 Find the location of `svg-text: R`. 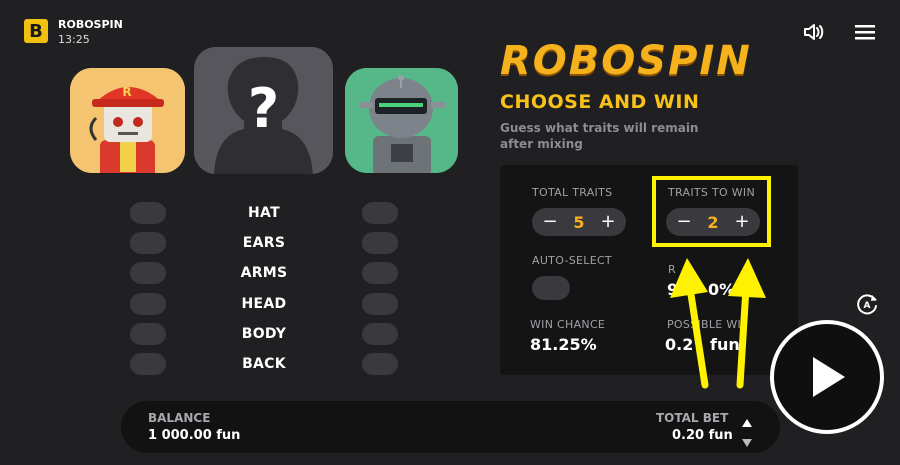

svg-text: R is located at coordinates (126, 92).